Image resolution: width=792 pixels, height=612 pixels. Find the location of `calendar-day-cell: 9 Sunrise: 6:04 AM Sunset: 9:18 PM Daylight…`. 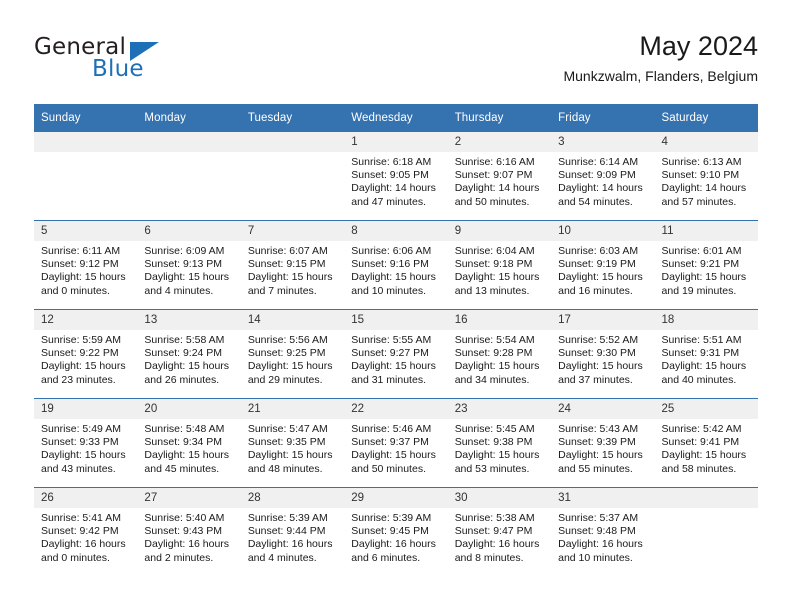

calendar-day-cell: 9 Sunrise: 6:04 AM Sunset: 9:18 PM Daylight… is located at coordinates (499, 265).